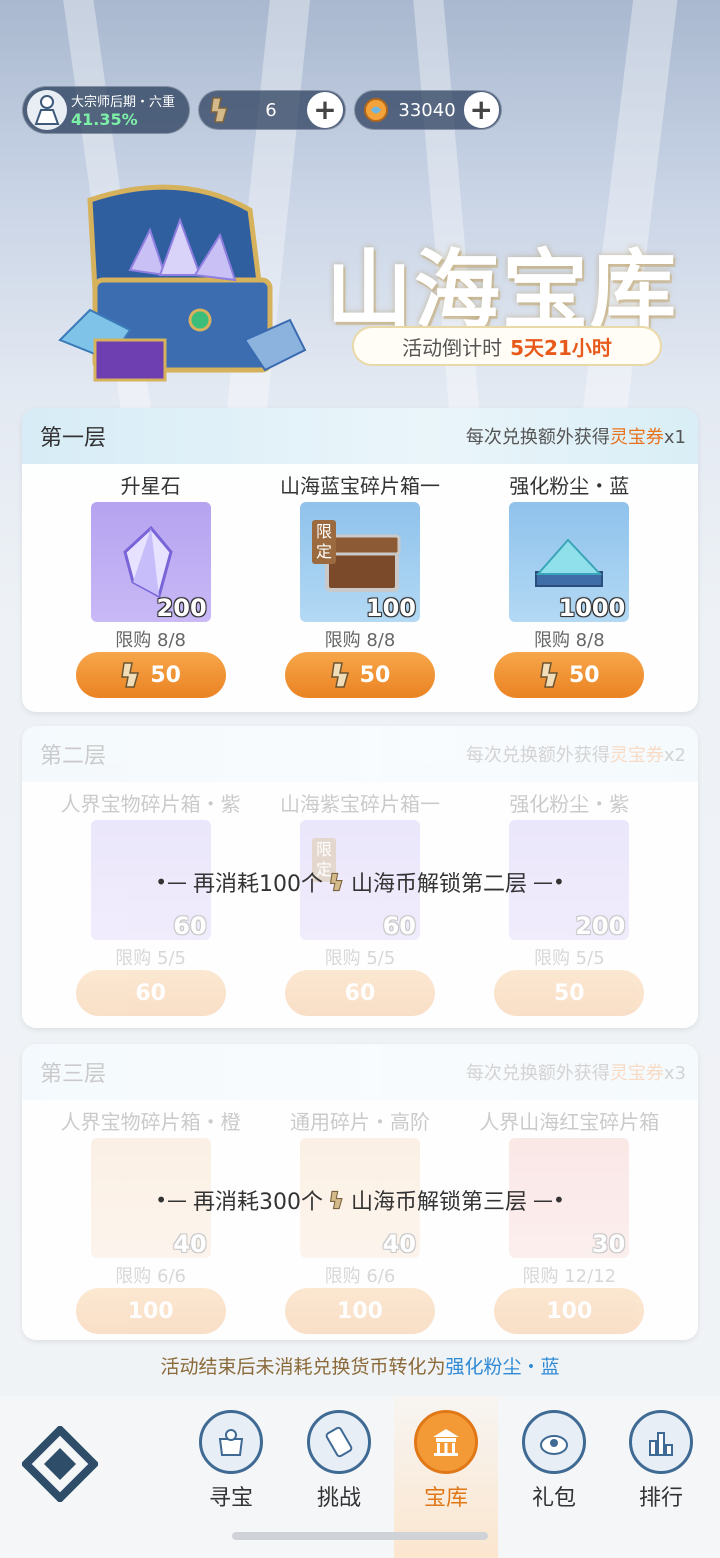 This screenshot has height=1558, width=720. Describe the element at coordinates (60, 1464) in the screenshot. I see `game-logo-icon` at that location.